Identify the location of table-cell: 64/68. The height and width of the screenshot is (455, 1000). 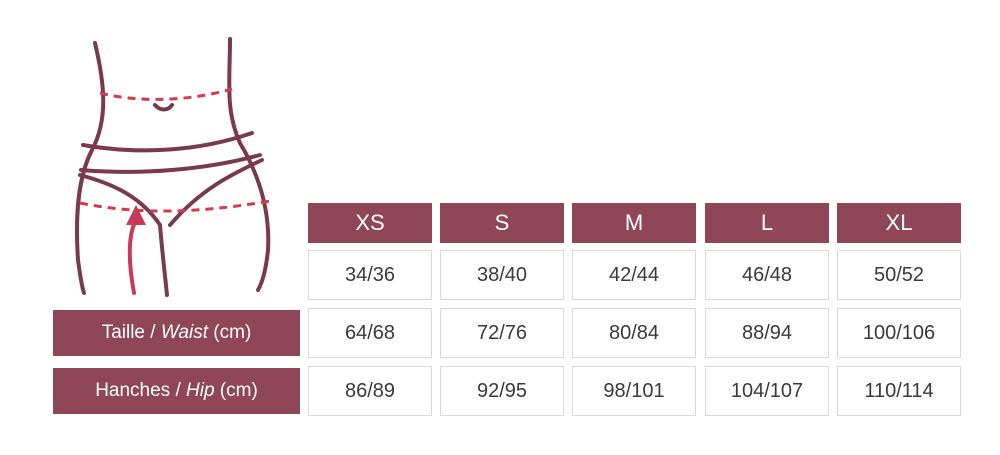
(370, 333).